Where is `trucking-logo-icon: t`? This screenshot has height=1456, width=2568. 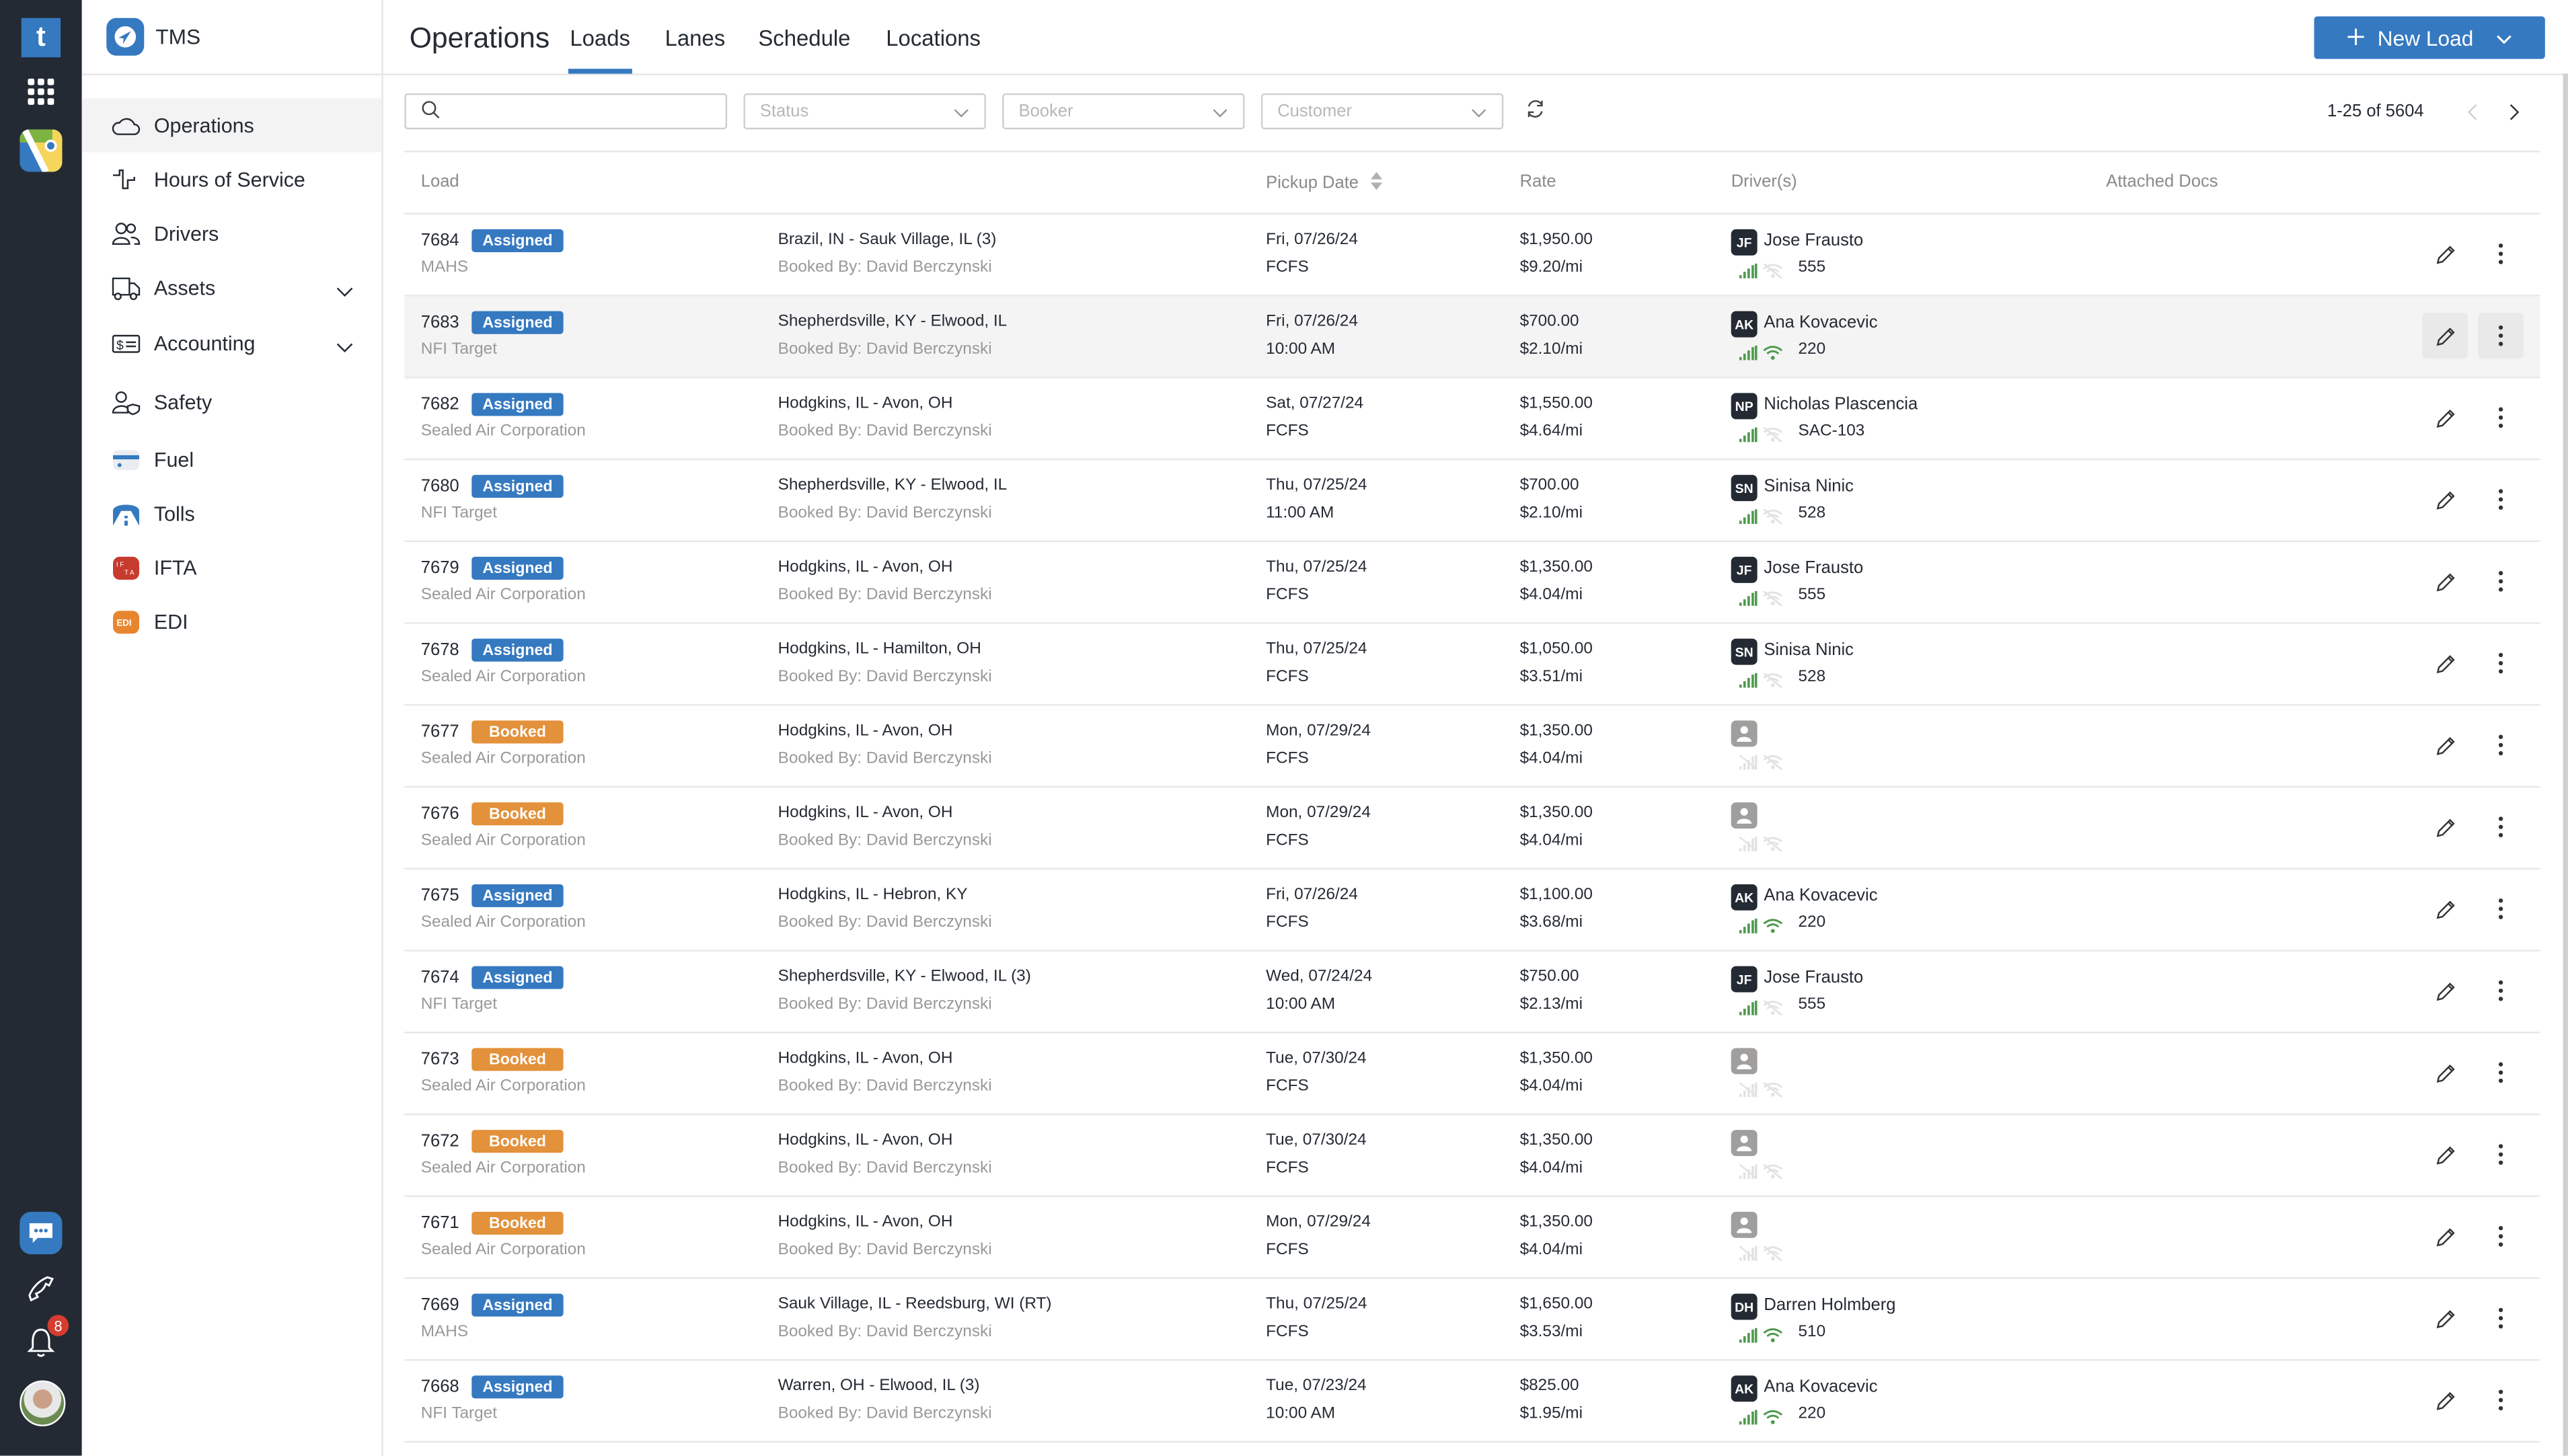
trucking-logo-icon: t is located at coordinates (41, 37).